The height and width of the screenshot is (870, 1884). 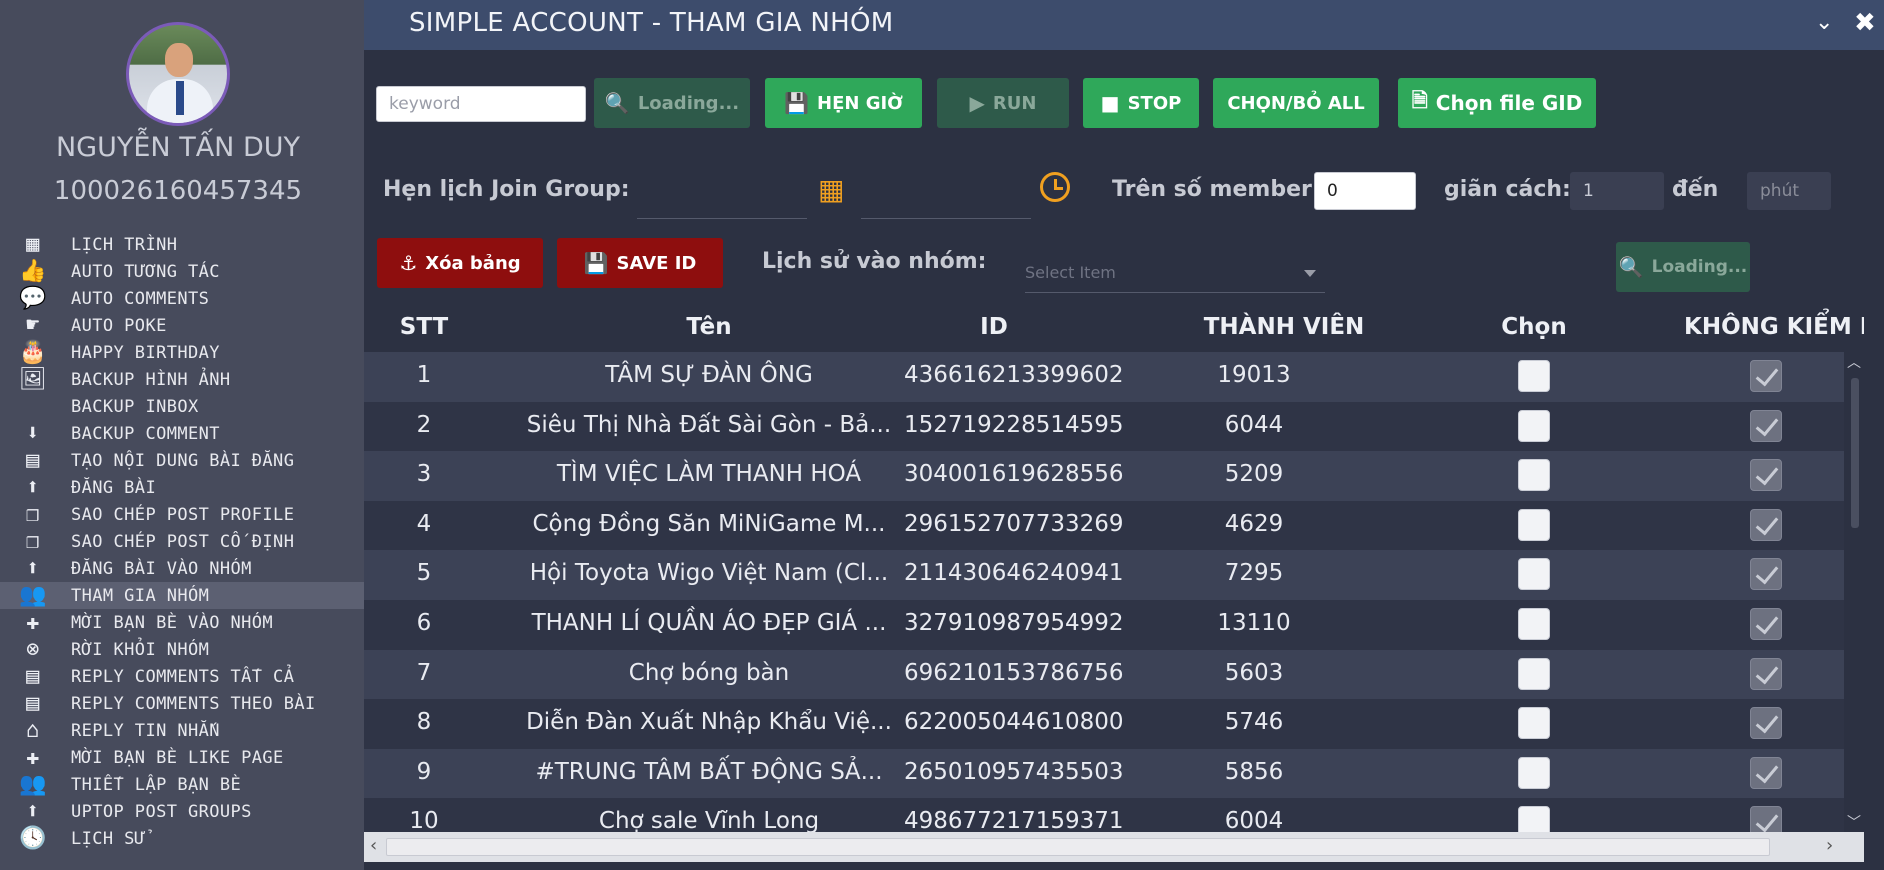 What do you see at coordinates (182, 595) in the screenshot?
I see `sidebar-item: 👥 THAM GIA NHÓM` at bounding box center [182, 595].